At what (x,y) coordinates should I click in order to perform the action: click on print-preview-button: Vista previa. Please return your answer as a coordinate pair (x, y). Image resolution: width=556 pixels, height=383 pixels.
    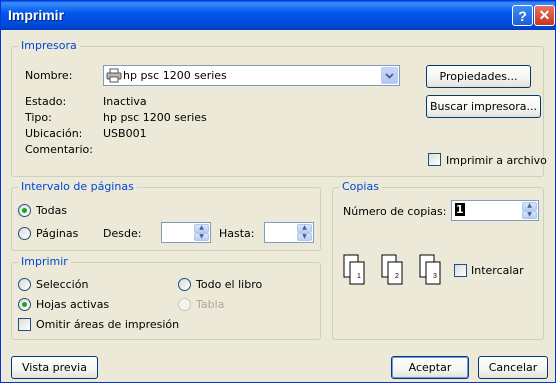
    Looking at the image, I should click on (54, 367).